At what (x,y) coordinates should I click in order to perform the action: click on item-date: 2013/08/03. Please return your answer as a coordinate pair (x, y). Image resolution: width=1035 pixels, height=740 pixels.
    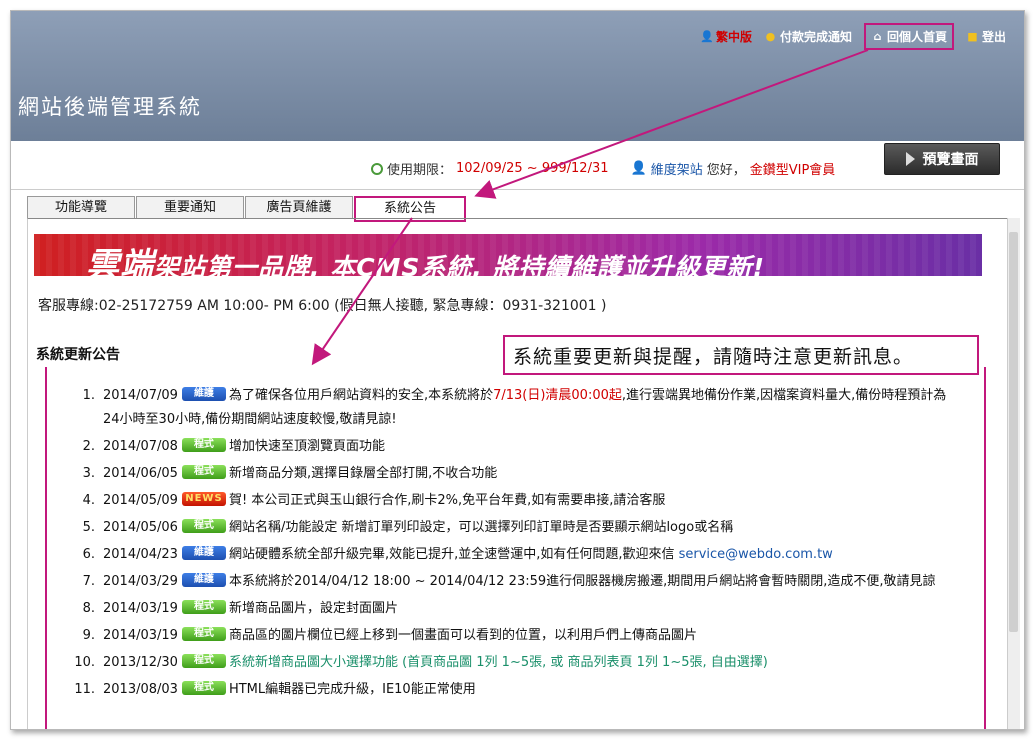
    Looking at the image, I should click on (140, 689).